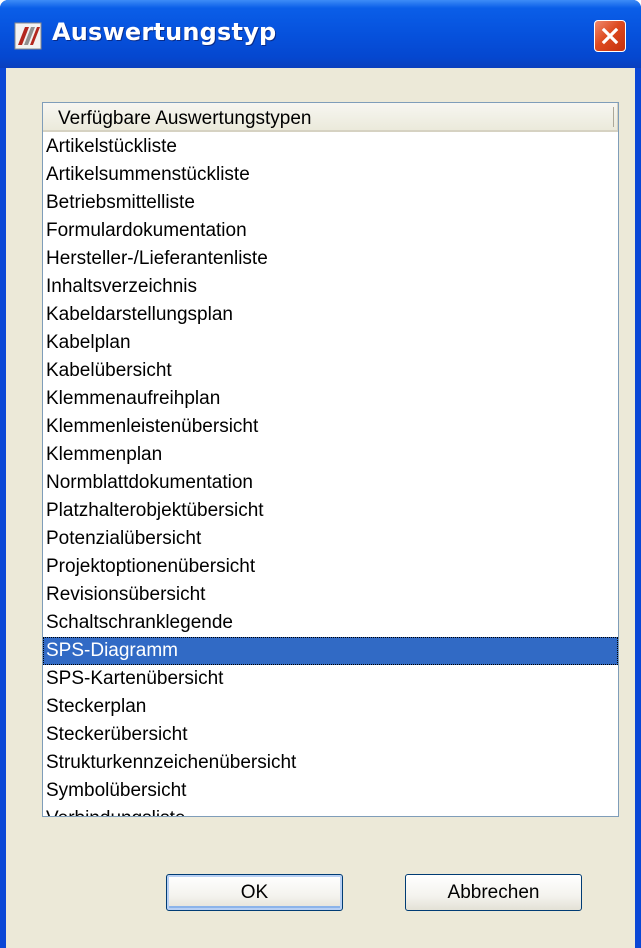 Image resolution: width=641 pixels, height=948 pixels. What do you see at coordinates (613, 117) in the screenshot?
I see `header-divider` at bounding box center [613, 117].